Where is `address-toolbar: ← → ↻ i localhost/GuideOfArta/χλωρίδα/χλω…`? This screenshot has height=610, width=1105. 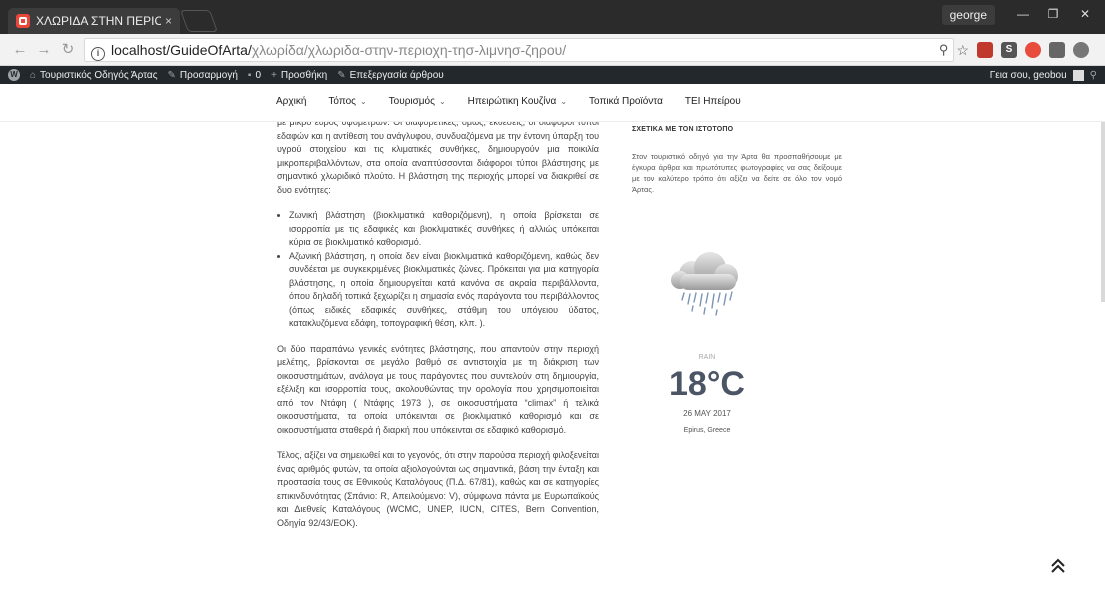
address-toolbar: ← → ↻ i localhost/GuideOfArta/χλωρίδα/χλω… is located at coordinates (552, 50).